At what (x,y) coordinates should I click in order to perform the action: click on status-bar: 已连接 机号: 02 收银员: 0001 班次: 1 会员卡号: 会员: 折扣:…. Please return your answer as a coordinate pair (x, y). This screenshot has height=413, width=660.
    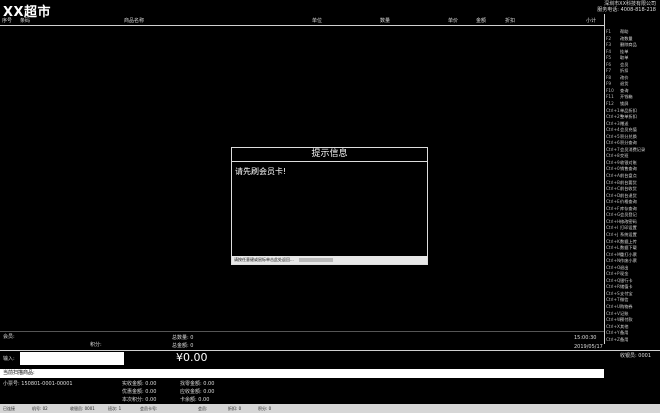
    Looking at the image, I should click on (330, 408).